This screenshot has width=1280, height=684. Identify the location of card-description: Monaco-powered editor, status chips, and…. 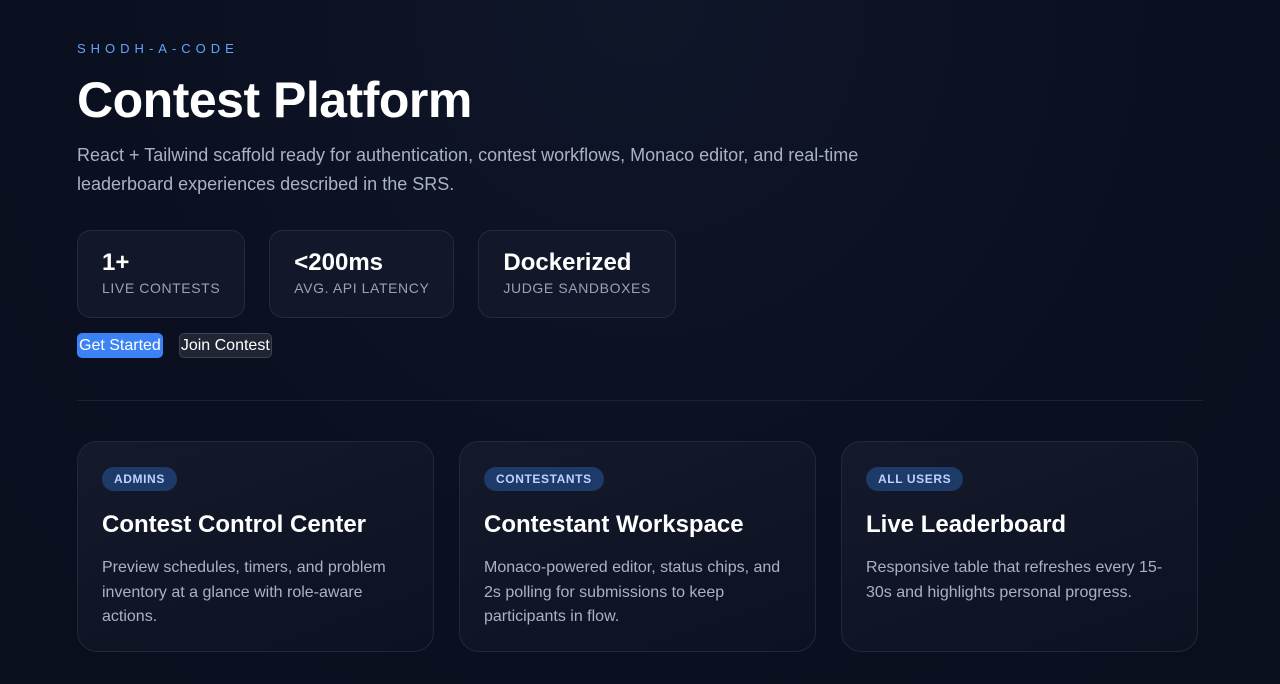
(632, 592).